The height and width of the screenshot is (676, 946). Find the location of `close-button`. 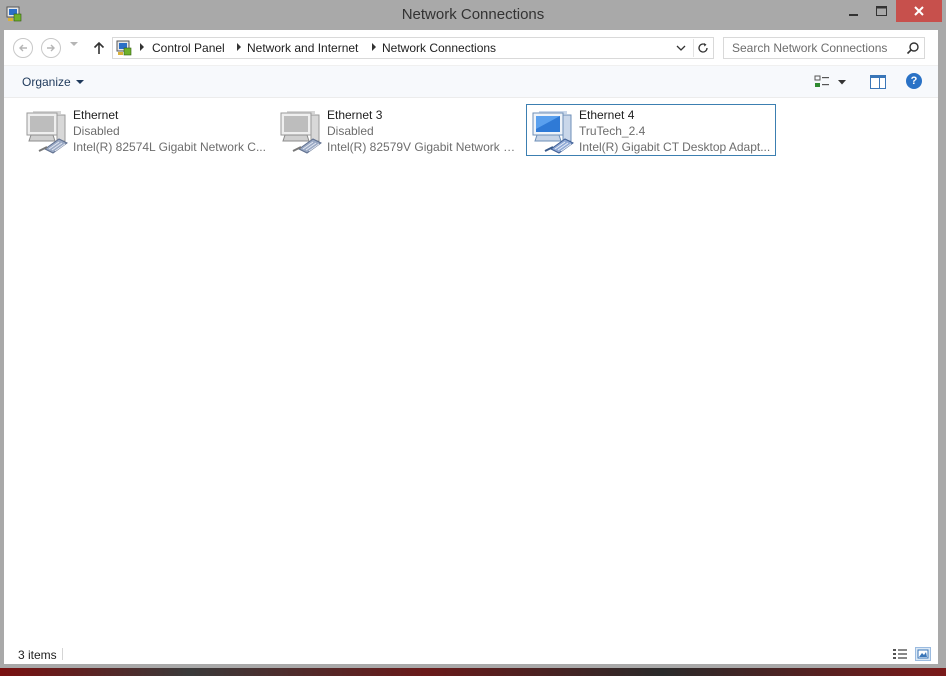

close-button is located at coordinates (919, 11).